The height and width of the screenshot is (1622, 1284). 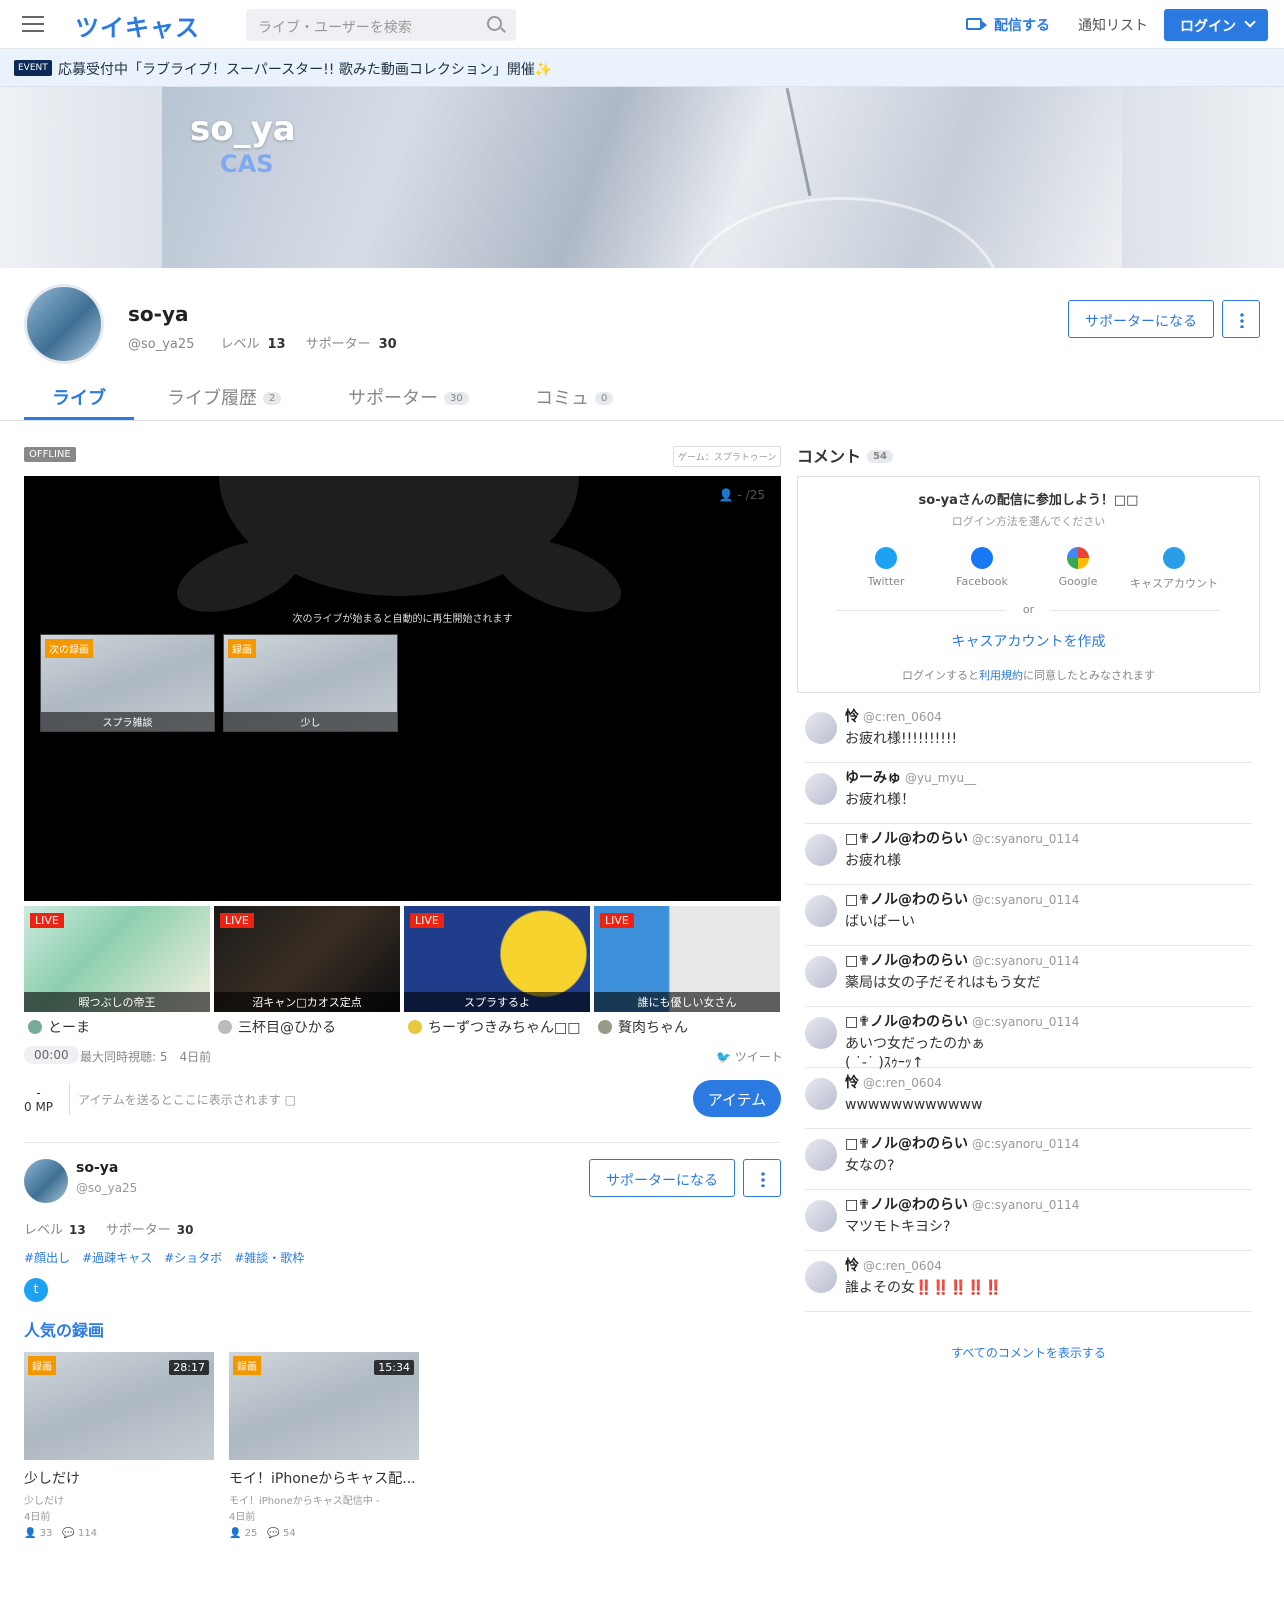 What do you see at coordinates (880, 800) in the screenshot?
I see `comment-text: お疲れ様！` at bounding box center [880, 800].